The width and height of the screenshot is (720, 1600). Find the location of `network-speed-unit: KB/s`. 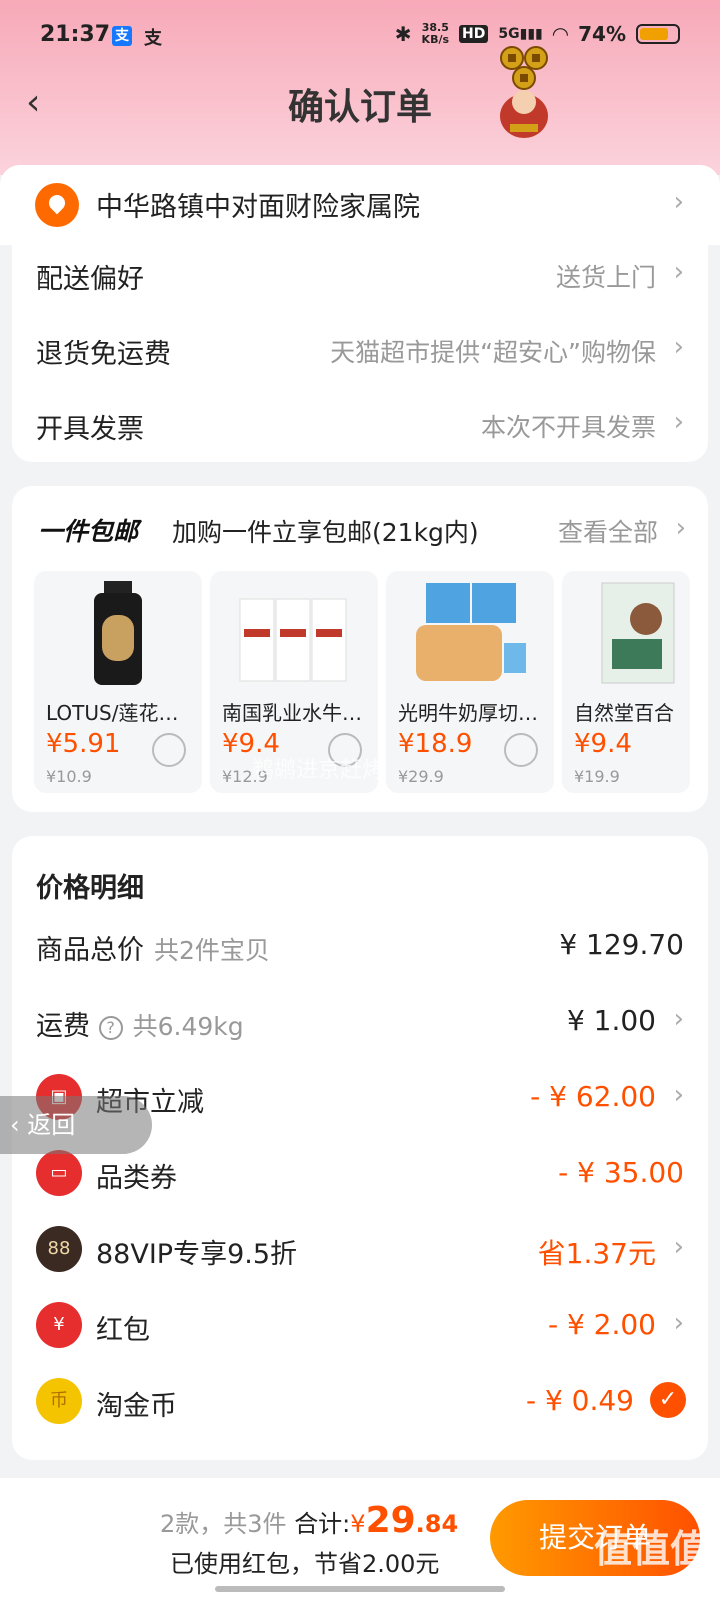

network-speed-unit: KB/s is located at coordinates (435, 39).